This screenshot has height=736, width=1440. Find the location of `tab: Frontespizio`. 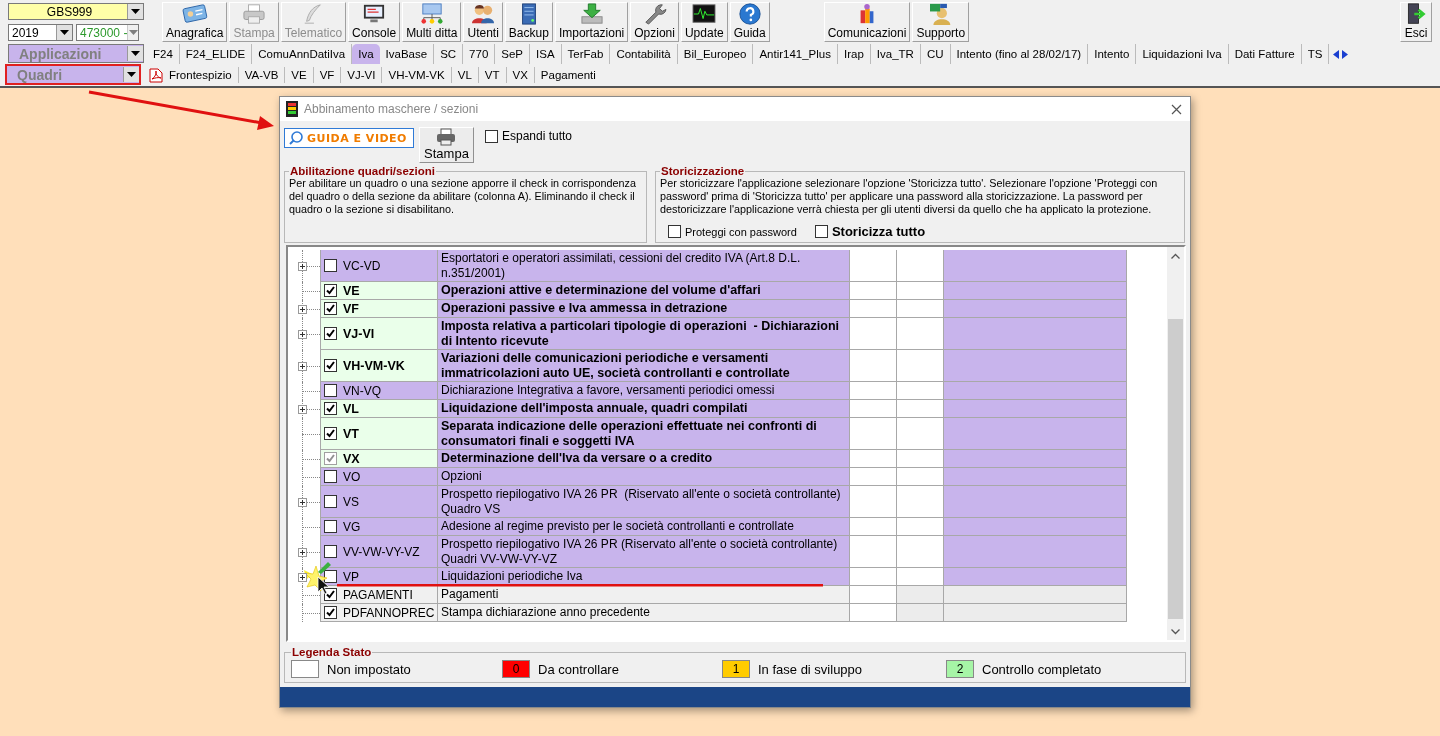

tab: Frontespizio is located at coordinates (201, 75).